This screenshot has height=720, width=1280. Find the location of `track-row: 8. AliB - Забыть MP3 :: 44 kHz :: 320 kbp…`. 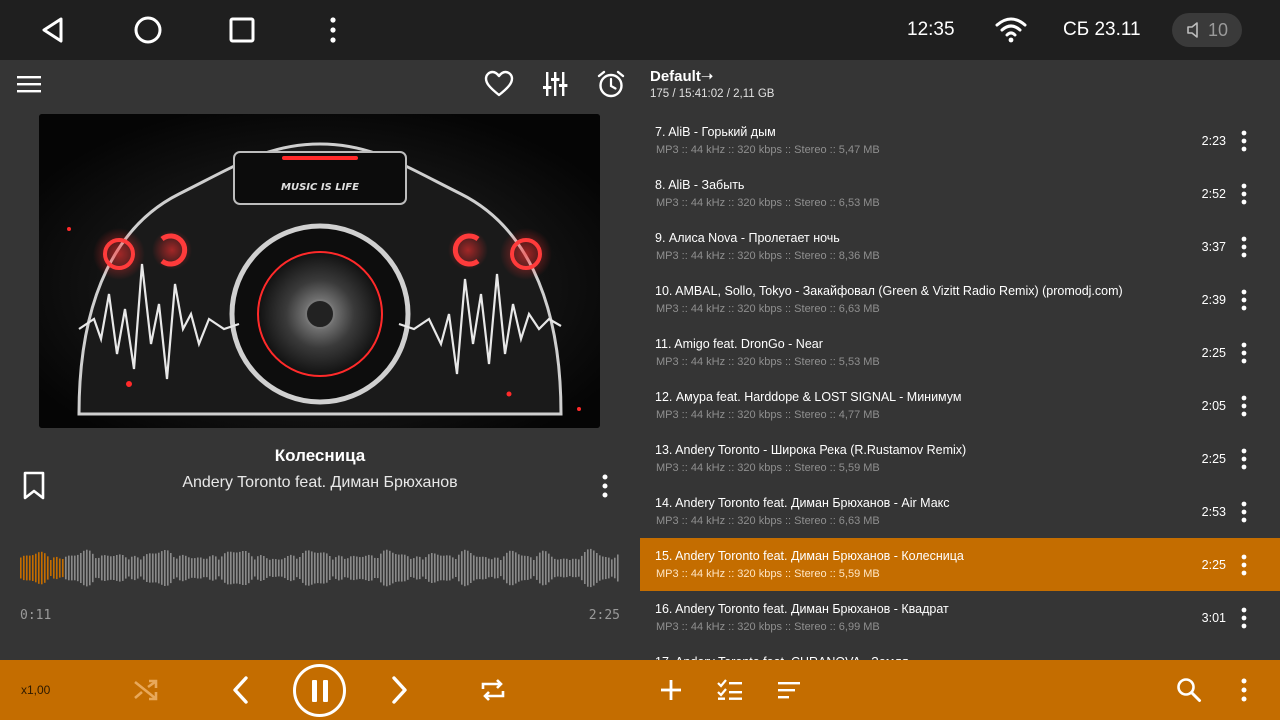

track-row: 8. AliB - Забыть MP3 :: 44 kHz :: 320 kbp… is located at coordinates (960, 193).